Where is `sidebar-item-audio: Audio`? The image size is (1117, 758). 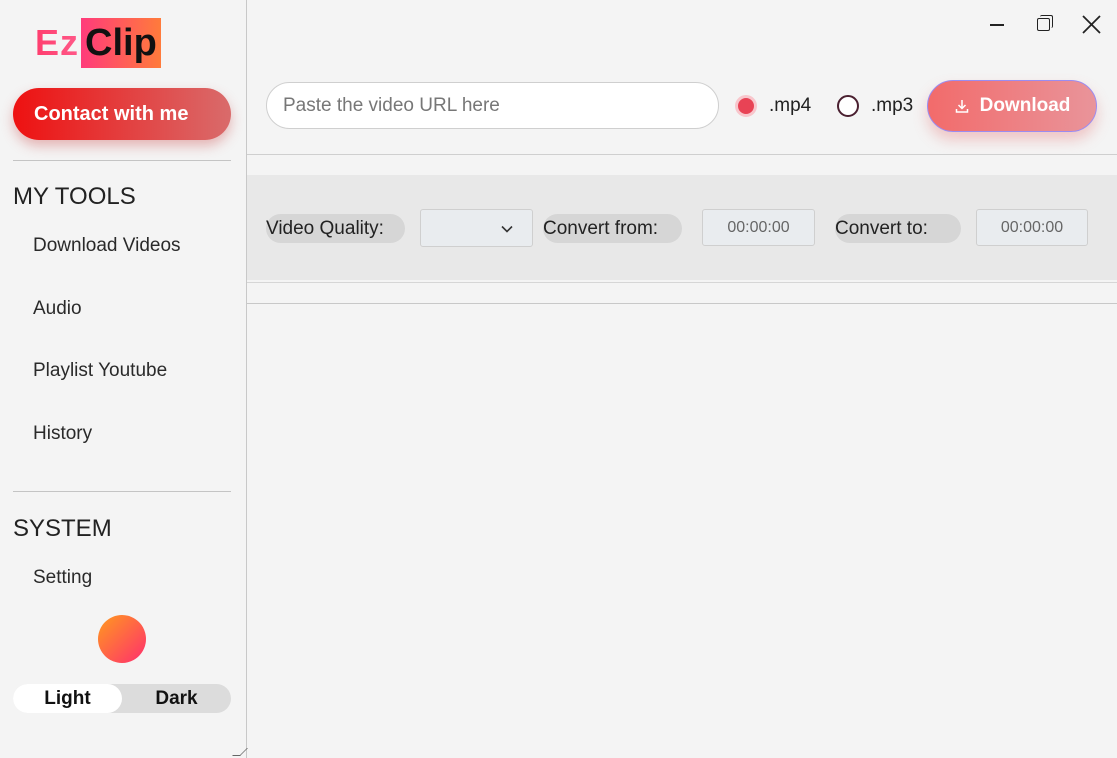 sidebar-item-audio: Audio is located at coordinates (57, 309).